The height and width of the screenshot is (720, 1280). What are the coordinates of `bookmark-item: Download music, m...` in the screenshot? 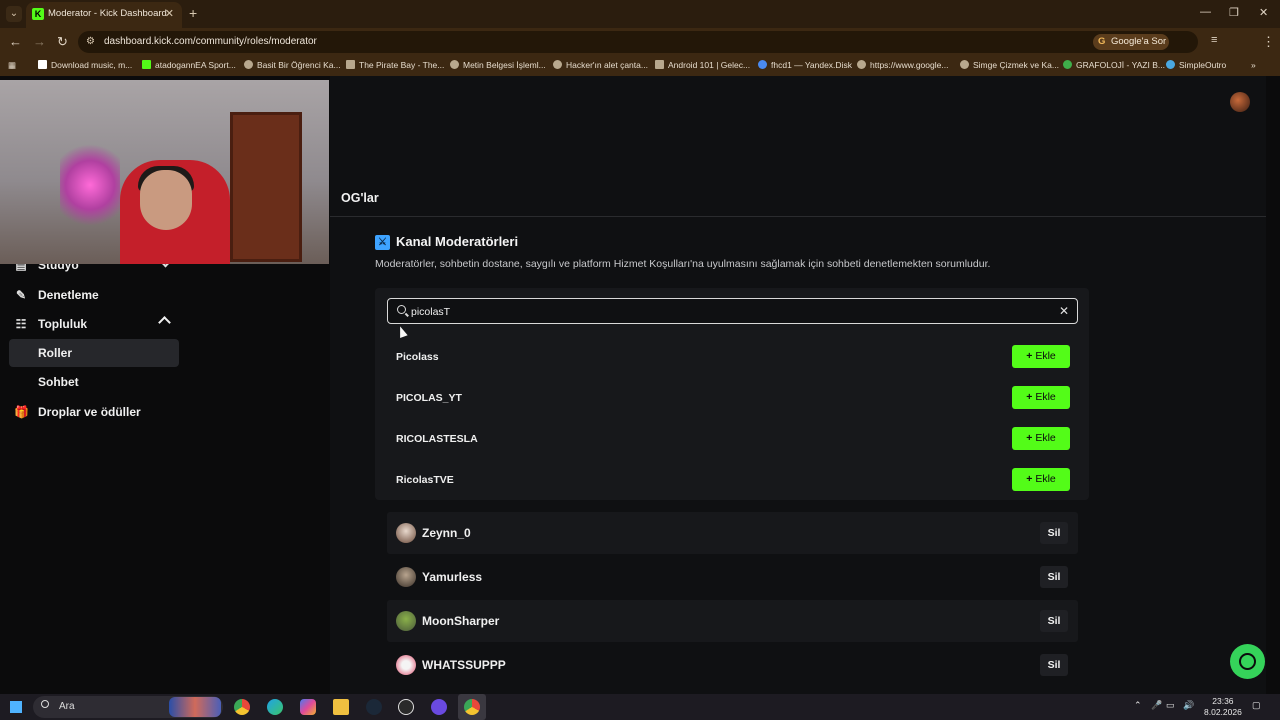 It's located at (85, 65).